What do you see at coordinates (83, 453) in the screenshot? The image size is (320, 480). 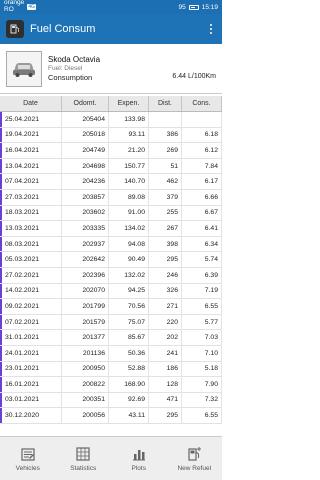 I see `statistics-icon` at bounding box center [83, 453].